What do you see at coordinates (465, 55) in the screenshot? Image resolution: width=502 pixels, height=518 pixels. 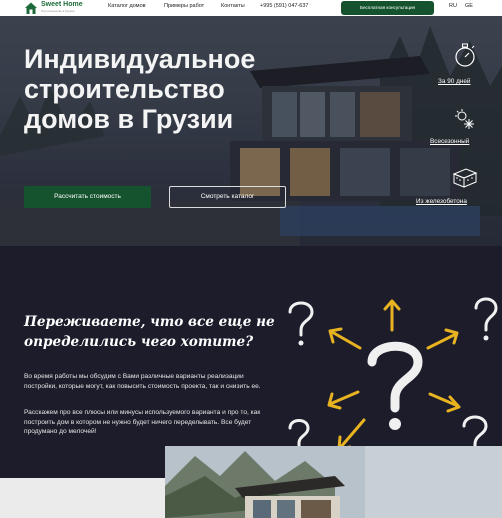 I see `stopwatch-icon` at bounding box center [465, 55].